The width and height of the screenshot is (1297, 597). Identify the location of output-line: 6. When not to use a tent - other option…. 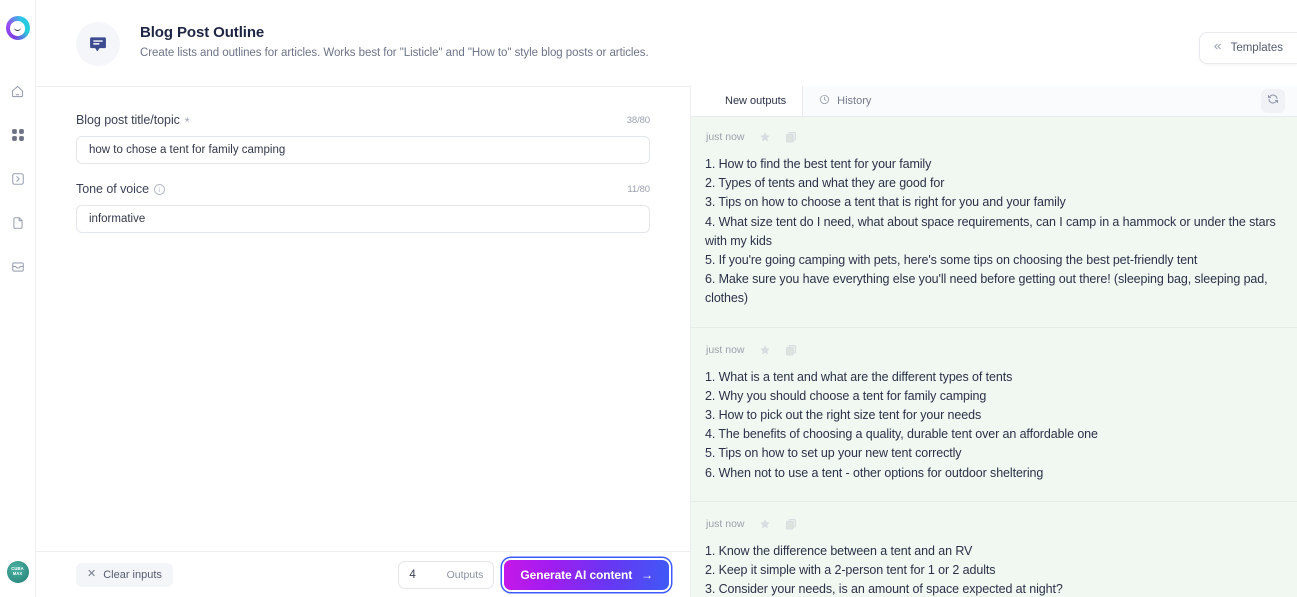
(874, 472).